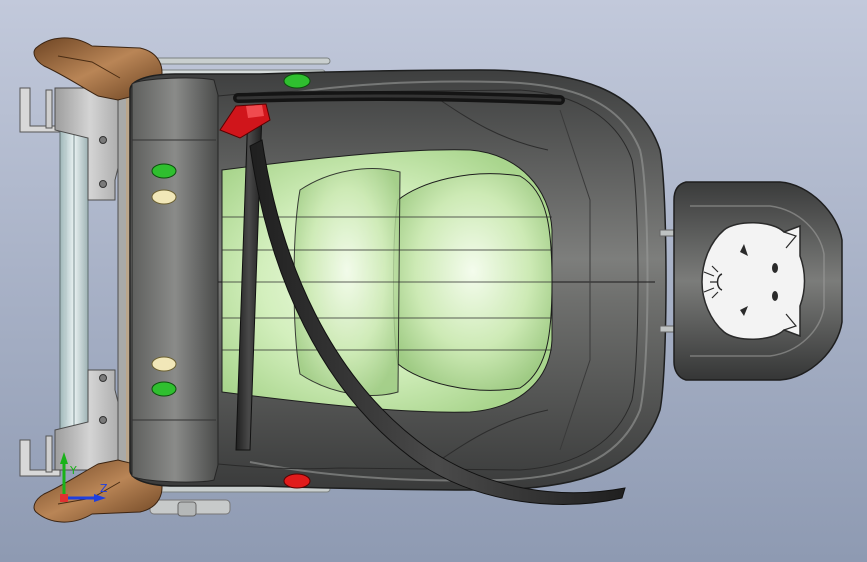 This screenshot has height=562, width=867. I want to click on indicator-green-top, so click(297, 81).